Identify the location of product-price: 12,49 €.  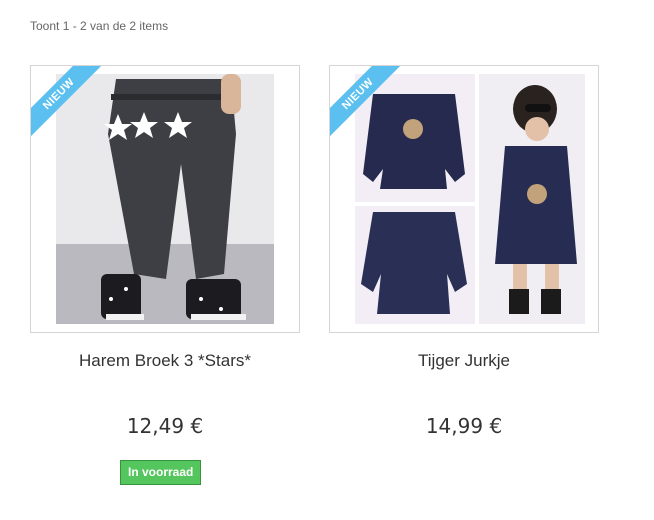
(165, 426).